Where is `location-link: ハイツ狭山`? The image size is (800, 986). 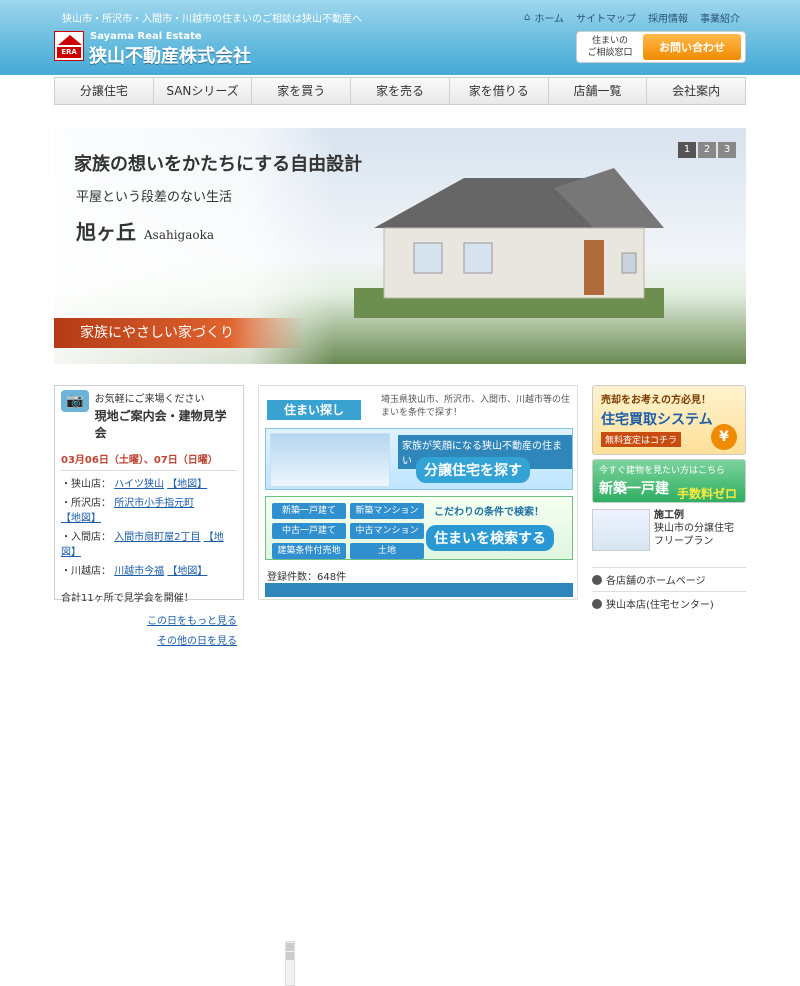
location-link: ハイツ狭山 is located at coordinates (139, 484).